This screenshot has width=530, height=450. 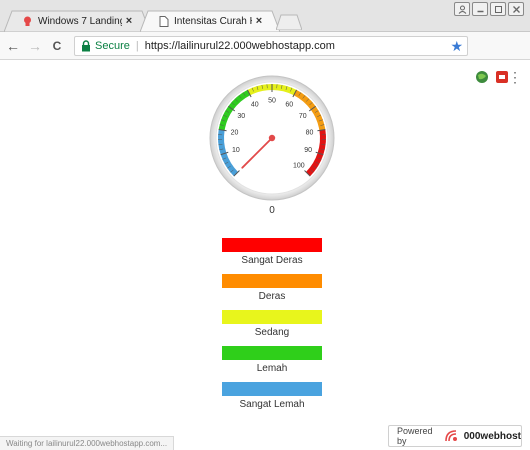 I want to click on lock-icon, so click(x=86, y=46).